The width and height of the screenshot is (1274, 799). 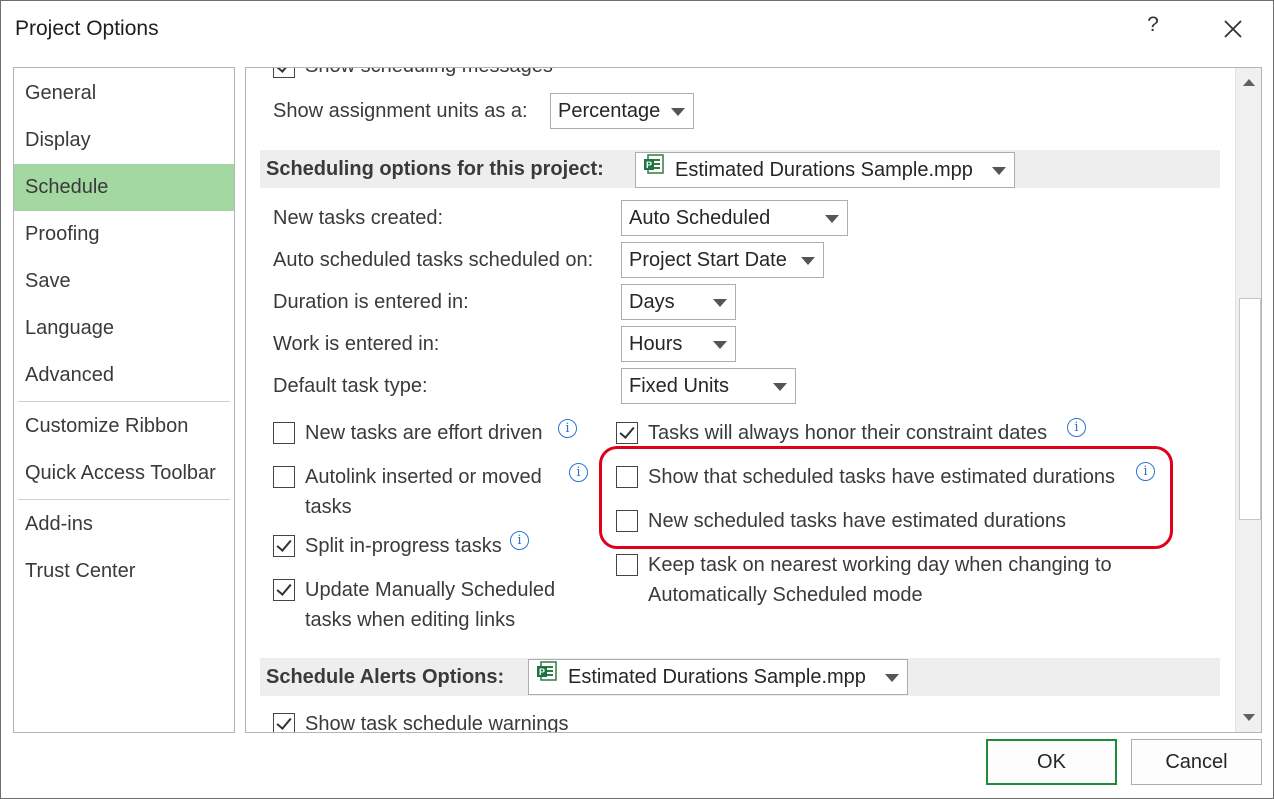 I want to click on cancel-button: Cancel, so click(x=1196, y=762).